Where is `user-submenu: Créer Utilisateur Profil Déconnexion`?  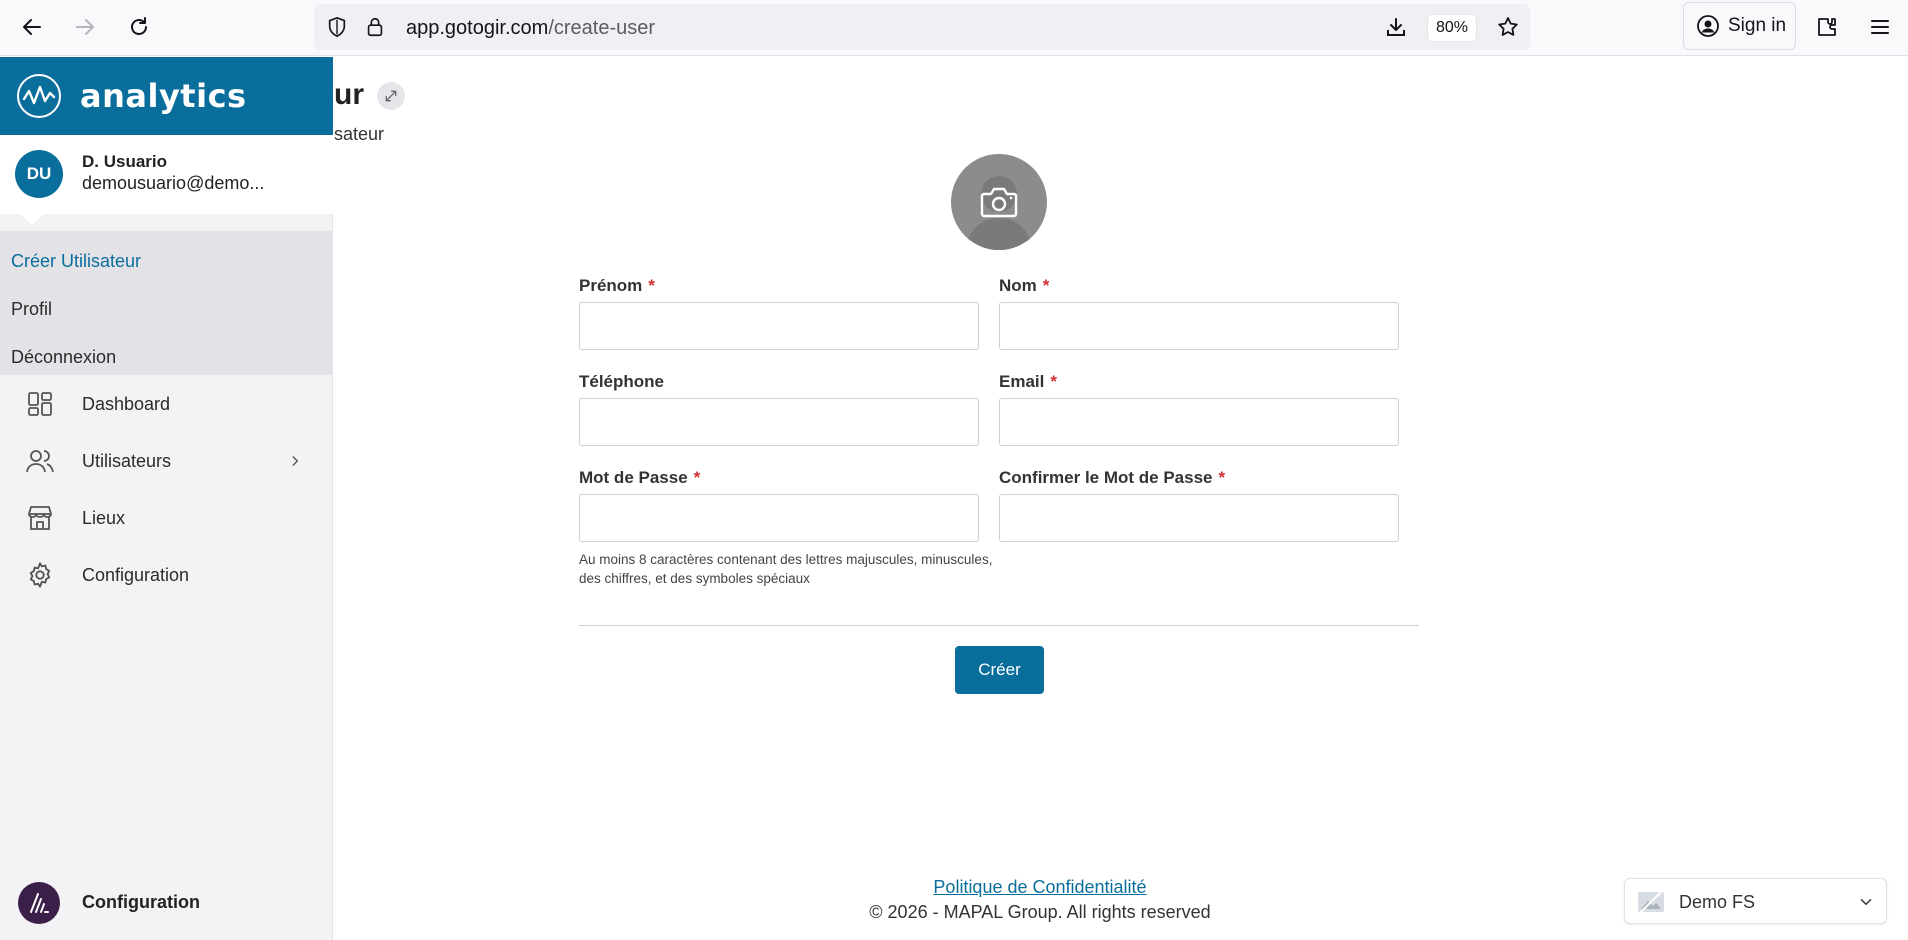 user-submenu: Créer Utilisateur Profil Déconnexion is located at coordinates (166, 303).